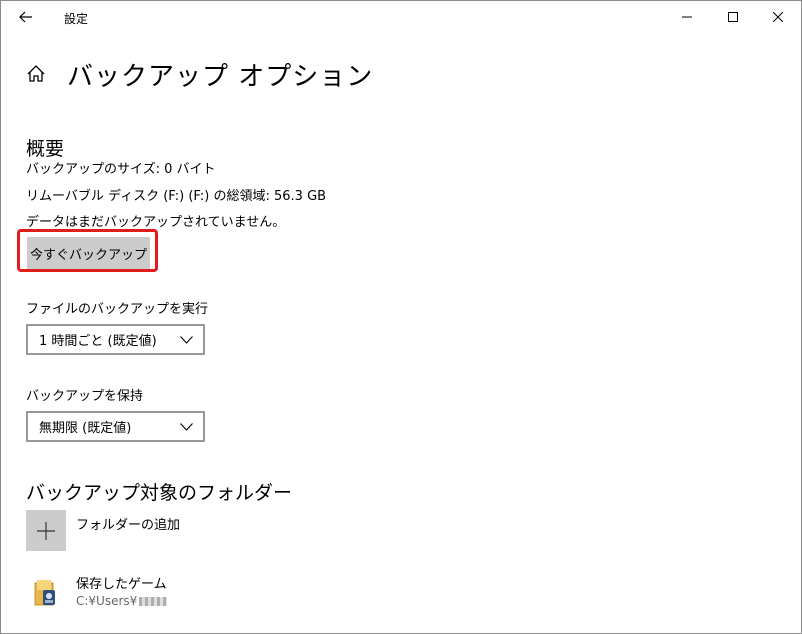 The image size is (802, 634). What do you see at coordinates (88, 253) in the screenshot?
I see `backup-now-button: 今すぐバックアップ` at bounding box center [88, 253].